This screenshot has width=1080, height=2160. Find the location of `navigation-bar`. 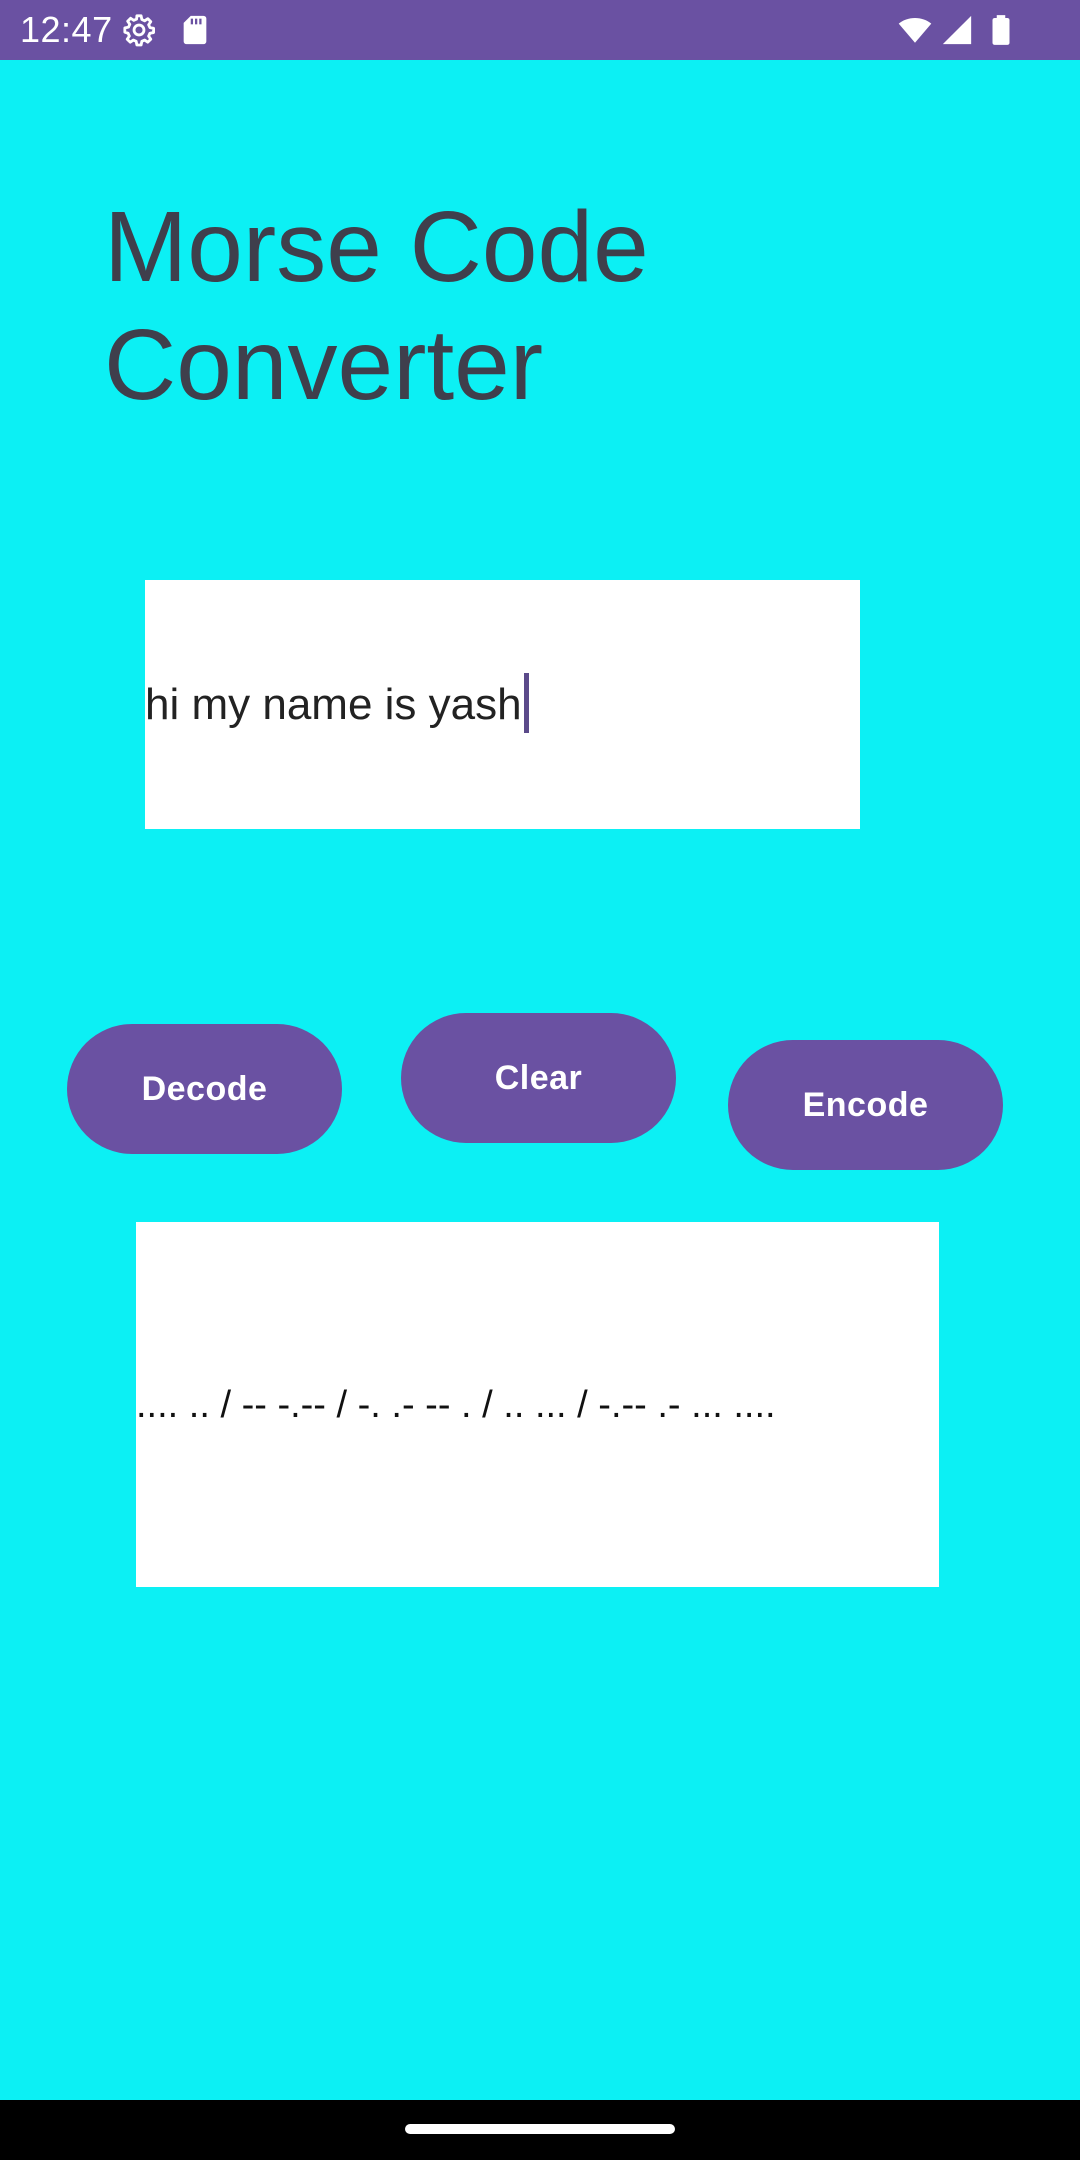

navigation-bar is located at coordinates (540, 2130).